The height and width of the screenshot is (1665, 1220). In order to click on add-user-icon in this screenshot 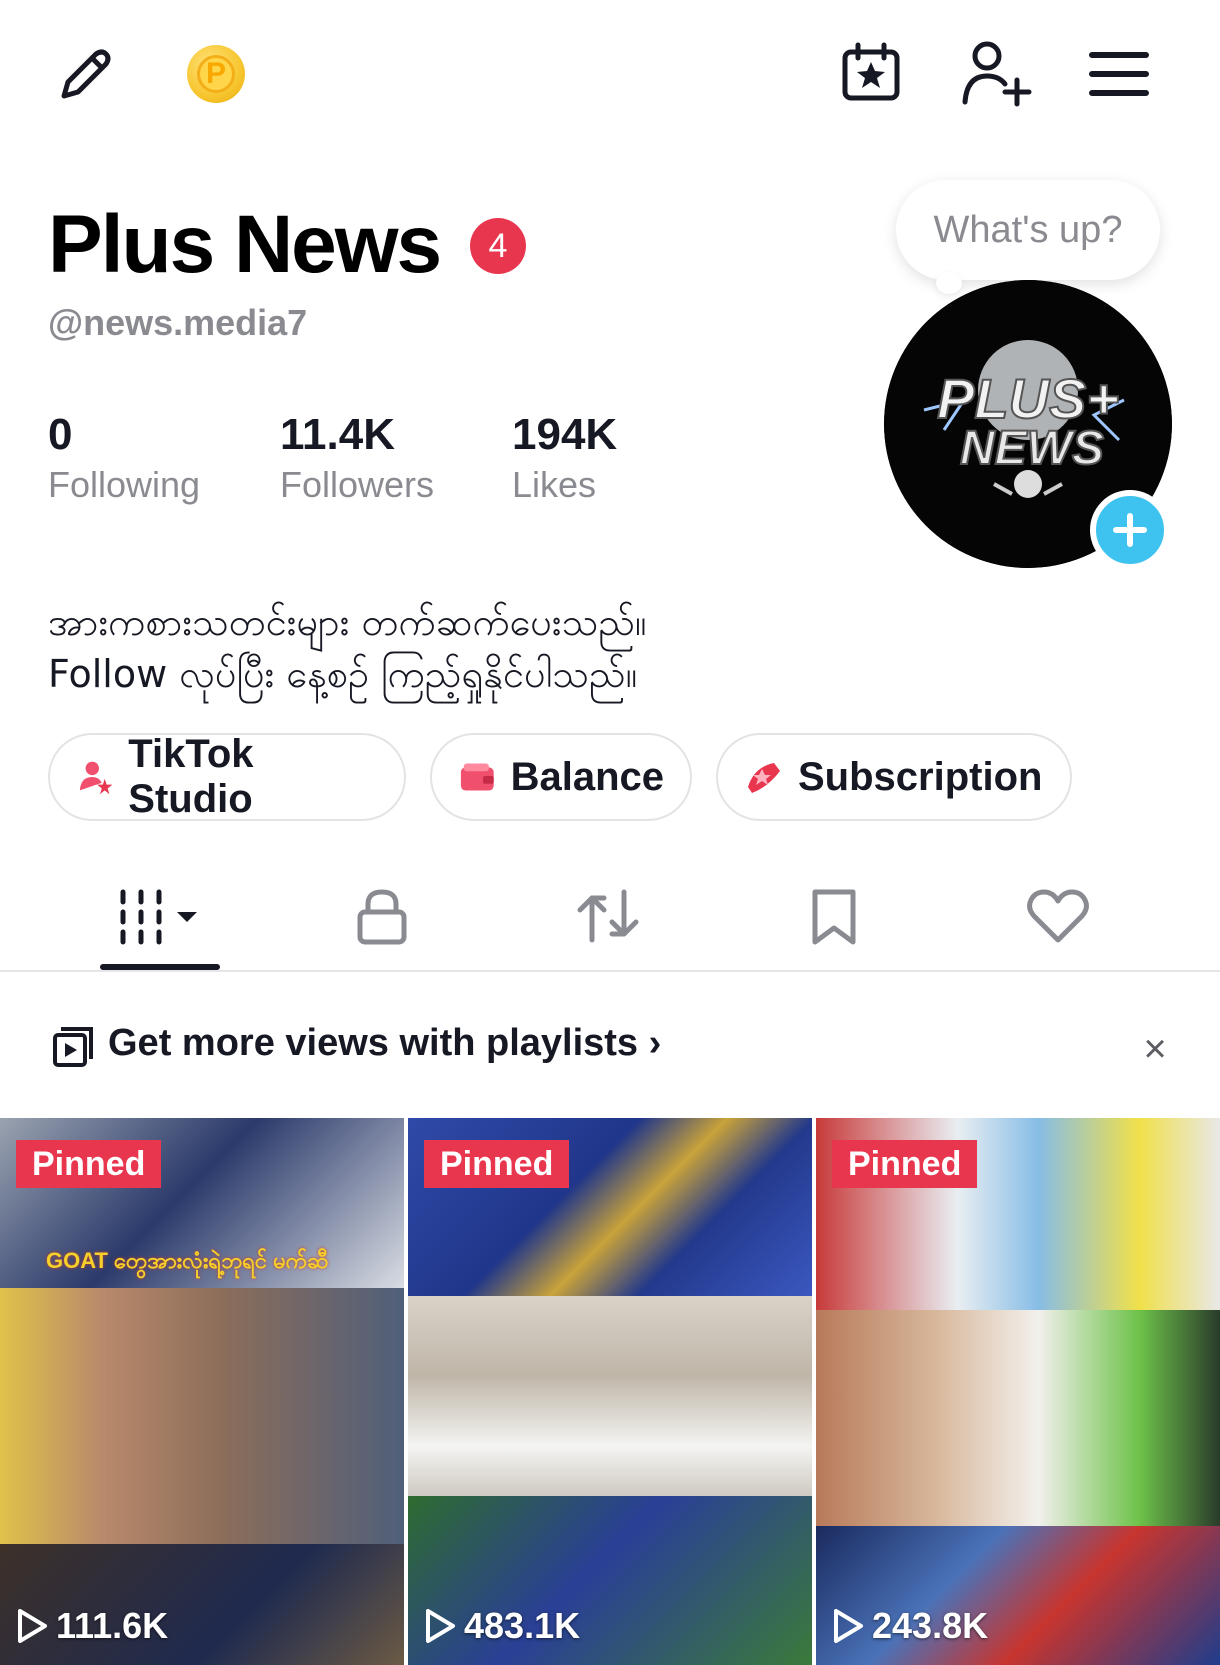, I will do `click(997, 73)`.